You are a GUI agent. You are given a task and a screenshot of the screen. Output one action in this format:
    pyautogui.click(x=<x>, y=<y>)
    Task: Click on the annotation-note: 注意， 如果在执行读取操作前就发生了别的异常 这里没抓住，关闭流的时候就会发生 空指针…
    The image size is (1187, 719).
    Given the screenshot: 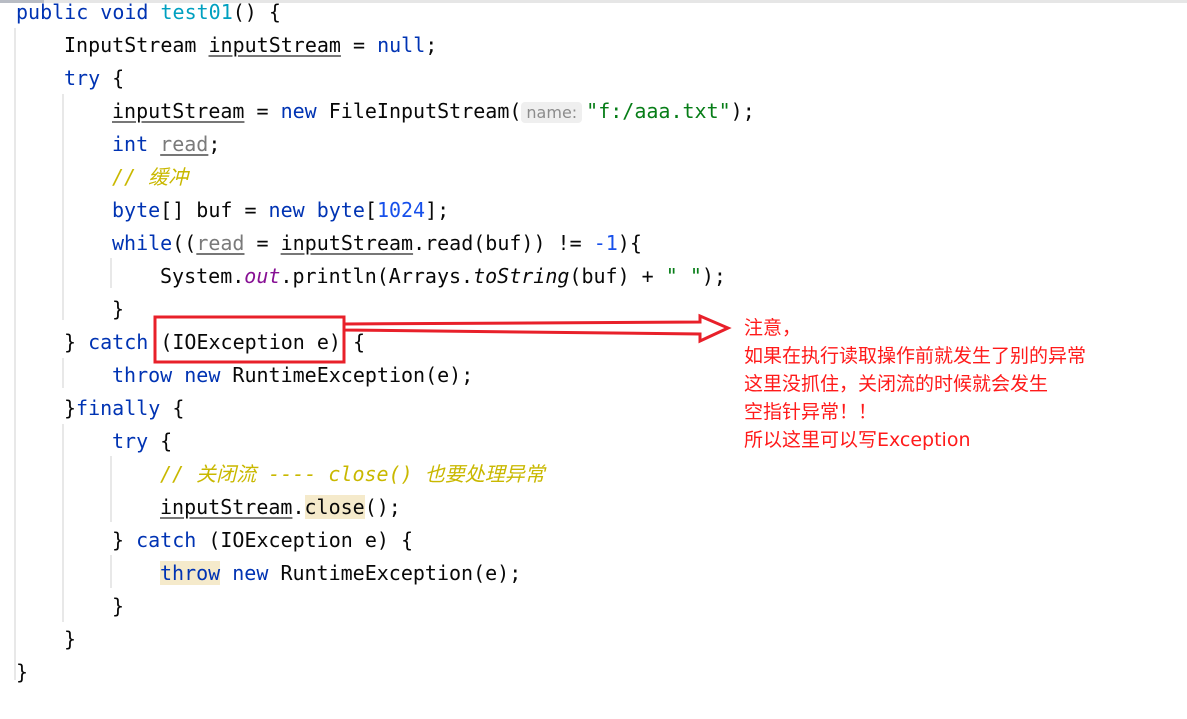 What is the action you would take?
    pyautogui.click(x=915, y=384)
    